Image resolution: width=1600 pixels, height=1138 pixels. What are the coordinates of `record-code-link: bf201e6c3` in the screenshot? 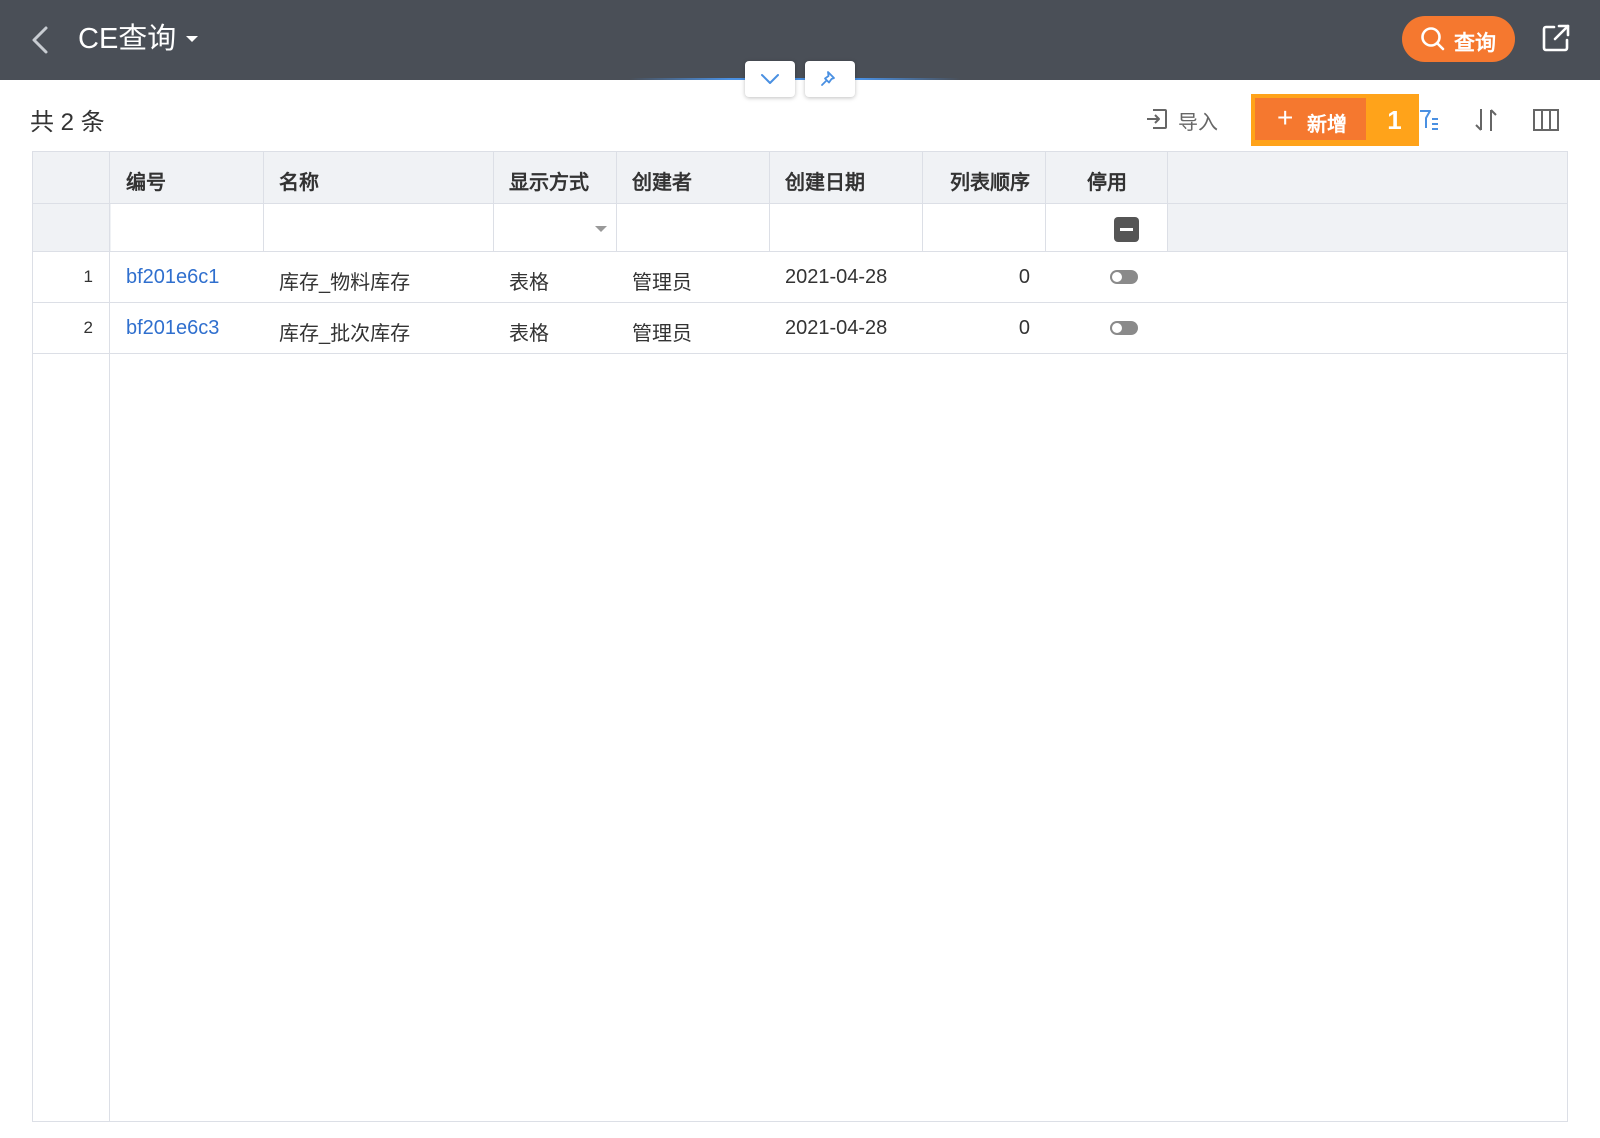 It's located at (172, 328).